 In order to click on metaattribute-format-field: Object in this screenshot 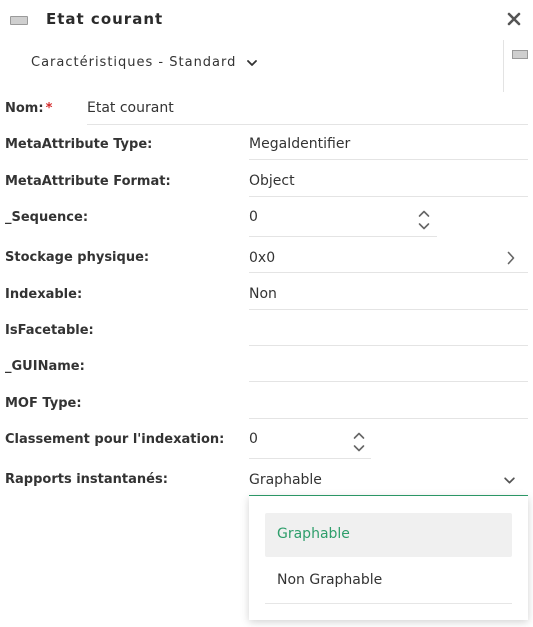, I will do `click(388, 185)`.